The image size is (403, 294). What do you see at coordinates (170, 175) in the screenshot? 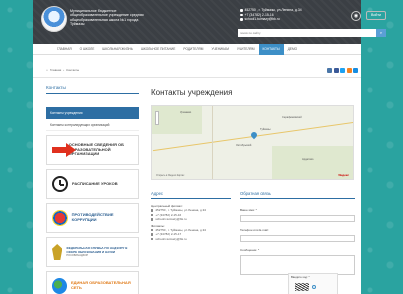
I see `map-open-link: Открыть в Яндекс.Картах` at bounding box center [170, 175].